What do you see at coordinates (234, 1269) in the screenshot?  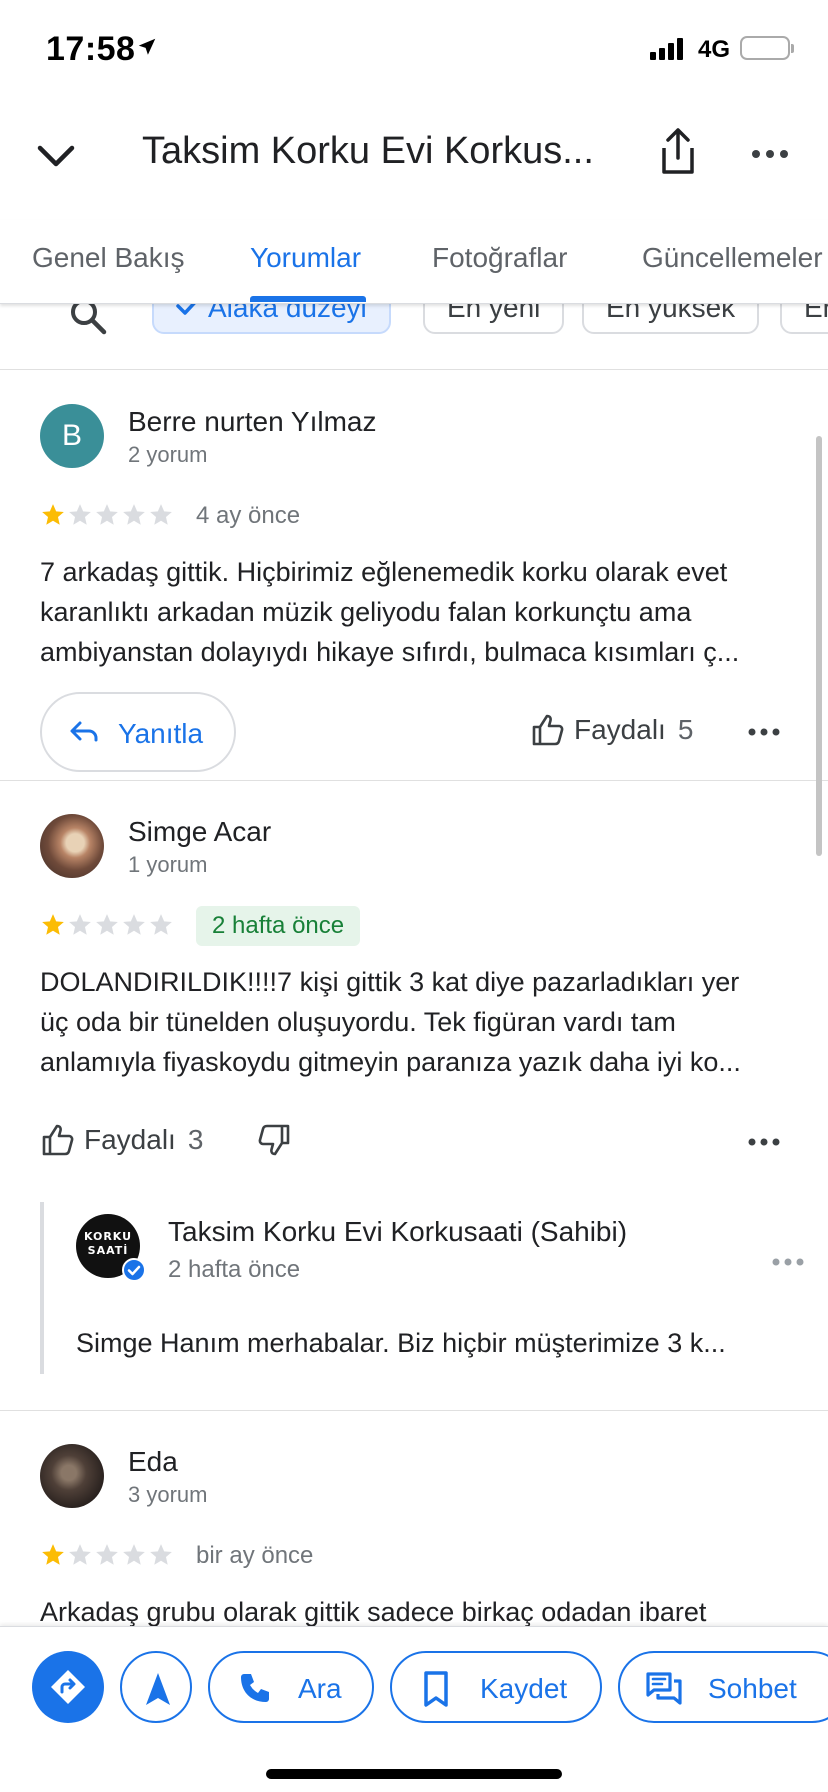 I see `owner-reply-date: 2 hafta önce` at bounding box center [234, 1269].